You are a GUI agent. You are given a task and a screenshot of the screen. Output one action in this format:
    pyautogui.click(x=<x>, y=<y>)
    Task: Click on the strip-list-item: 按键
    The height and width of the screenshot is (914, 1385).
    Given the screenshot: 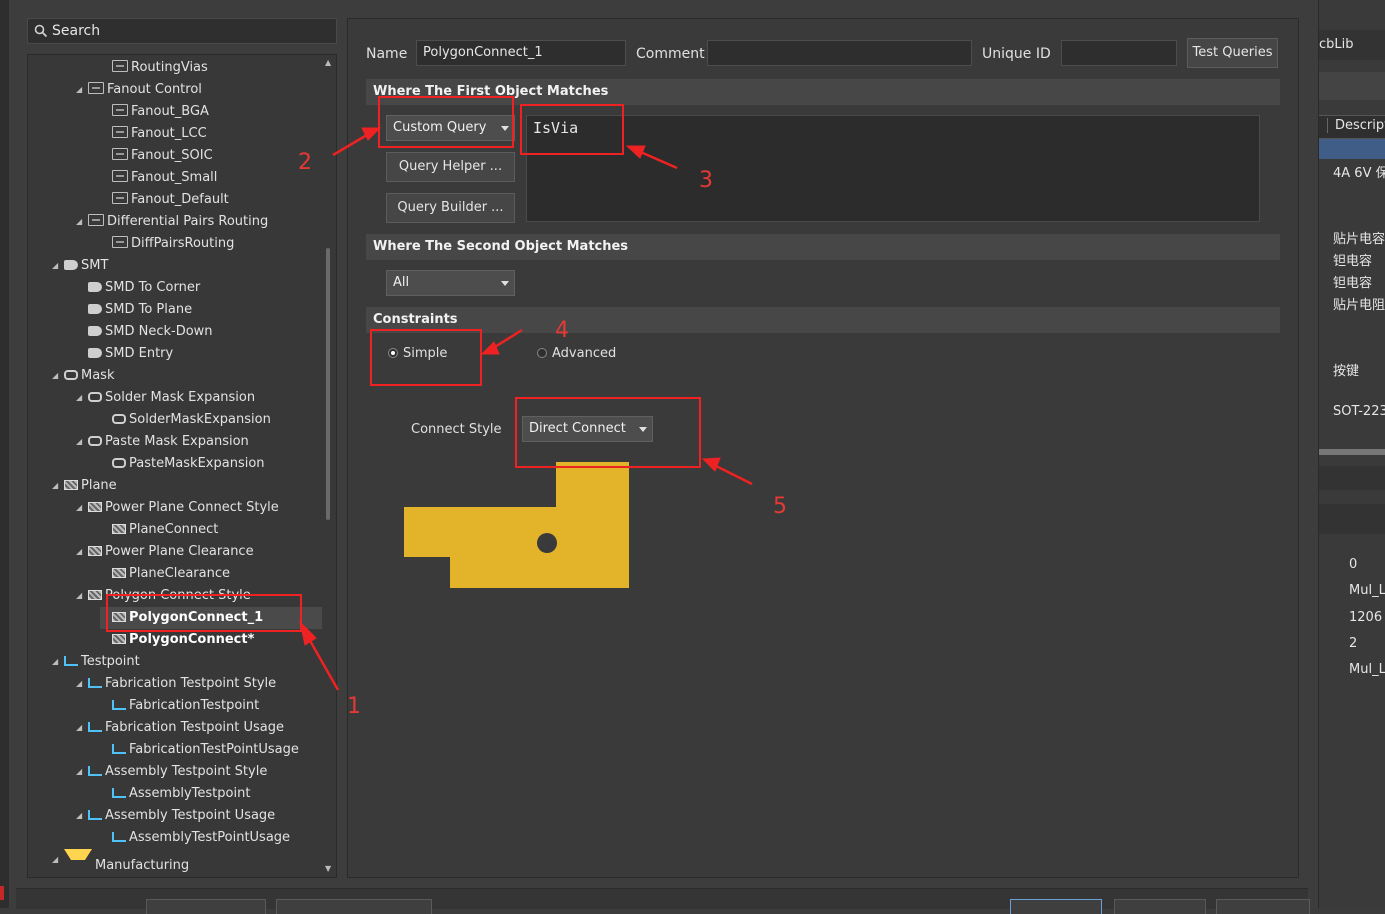 What is the action you would take?
    pyautogui.click(x=1346, y=369)
    